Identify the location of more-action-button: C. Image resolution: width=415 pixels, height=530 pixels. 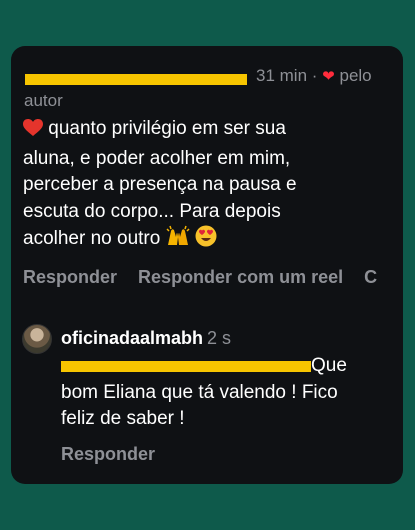
(370, 277).